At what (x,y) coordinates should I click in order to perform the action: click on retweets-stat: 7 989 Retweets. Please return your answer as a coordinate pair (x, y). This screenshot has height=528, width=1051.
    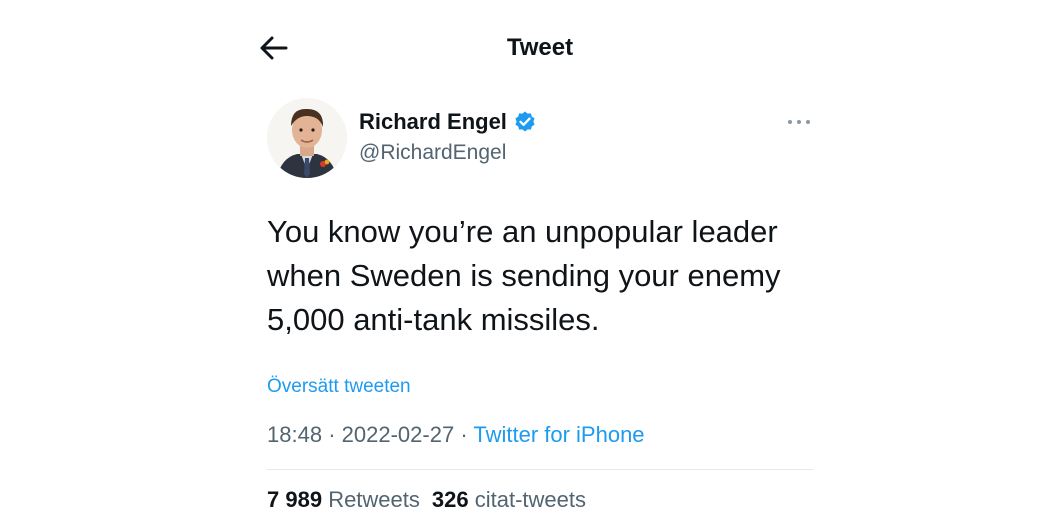
    Looking at the image, I should click on (343, 500).